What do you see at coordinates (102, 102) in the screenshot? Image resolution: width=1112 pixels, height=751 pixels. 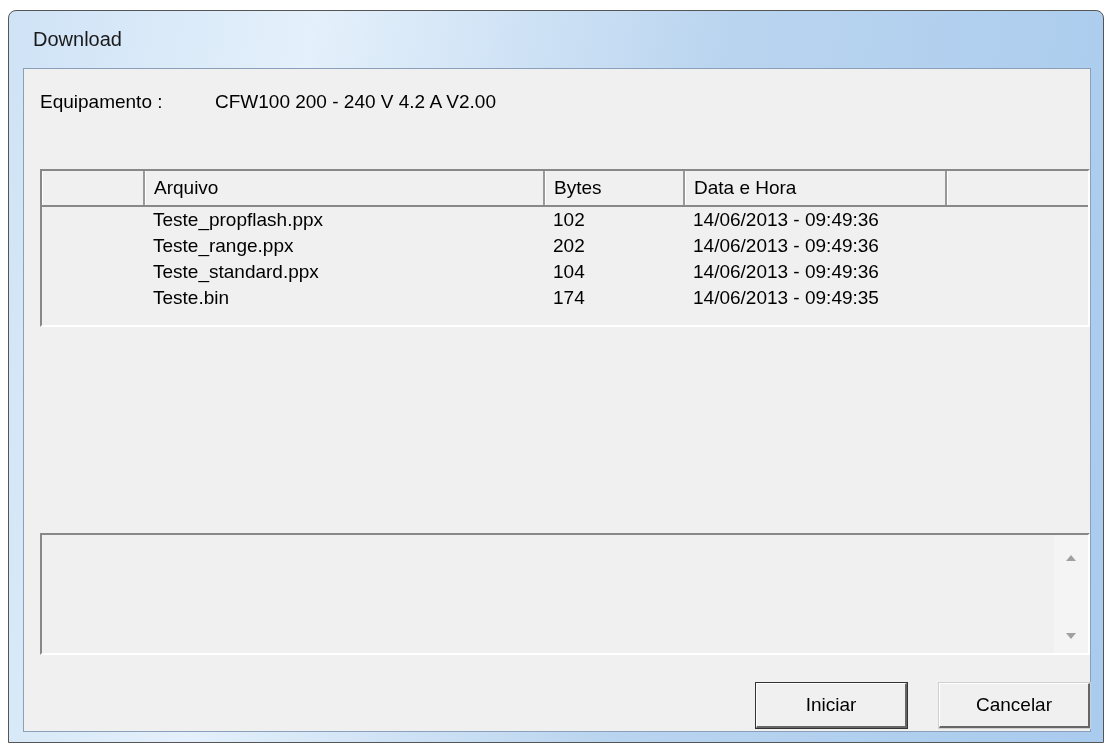 I see `equipment-label: Equipamento :` at bounding box center [102, 102].